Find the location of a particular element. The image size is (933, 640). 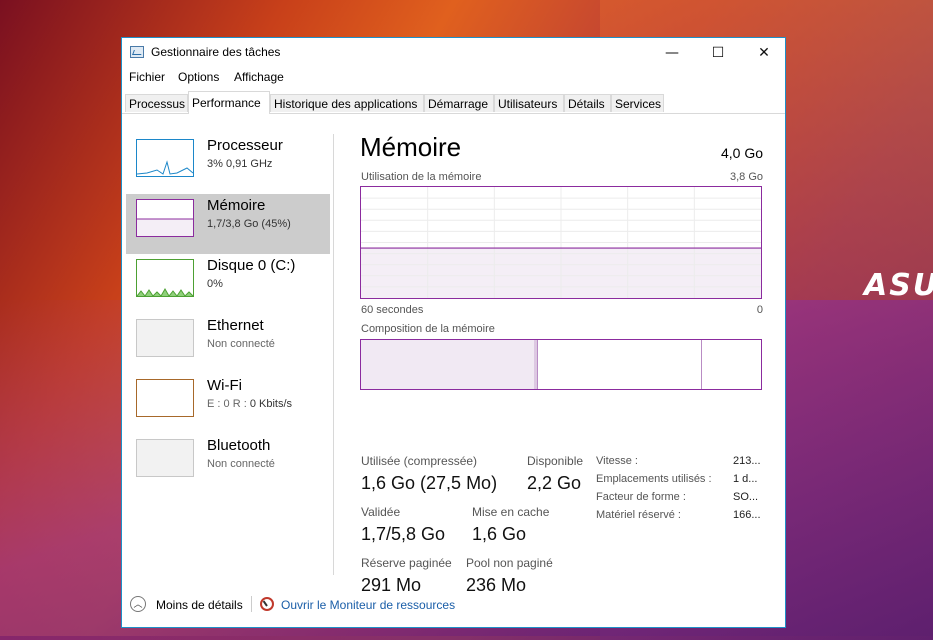

used-label: Utilisée (compressée) is located at coordinates (419, 461).